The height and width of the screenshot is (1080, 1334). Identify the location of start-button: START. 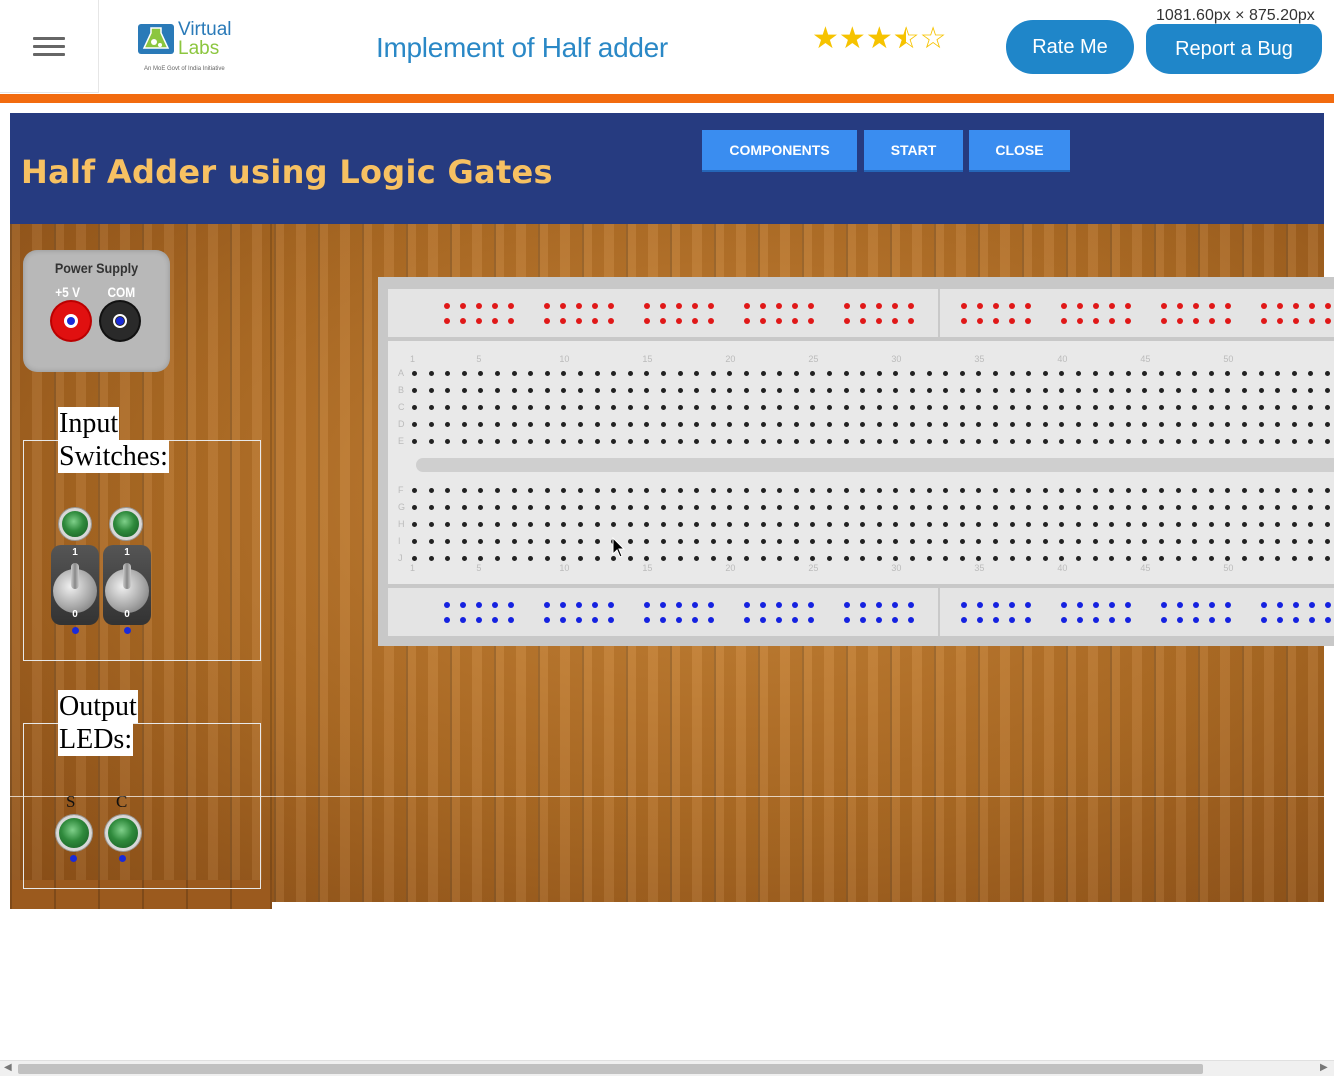
(913, 151).